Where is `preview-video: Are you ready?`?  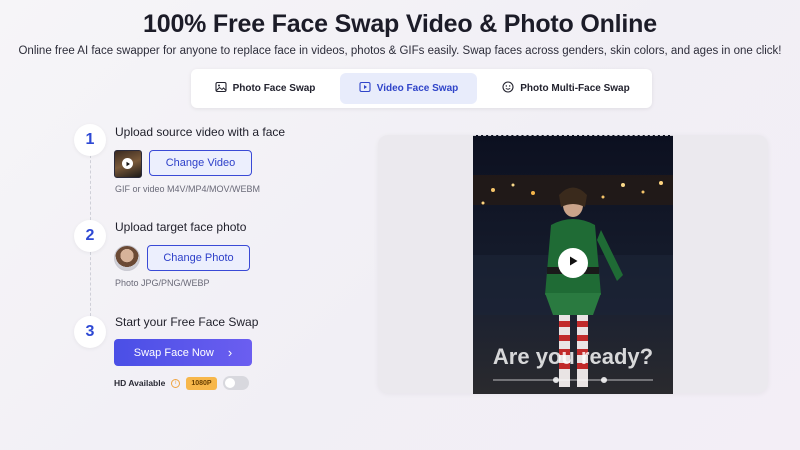
preview-video: Are you ready? is located at coordinates (573, 264).